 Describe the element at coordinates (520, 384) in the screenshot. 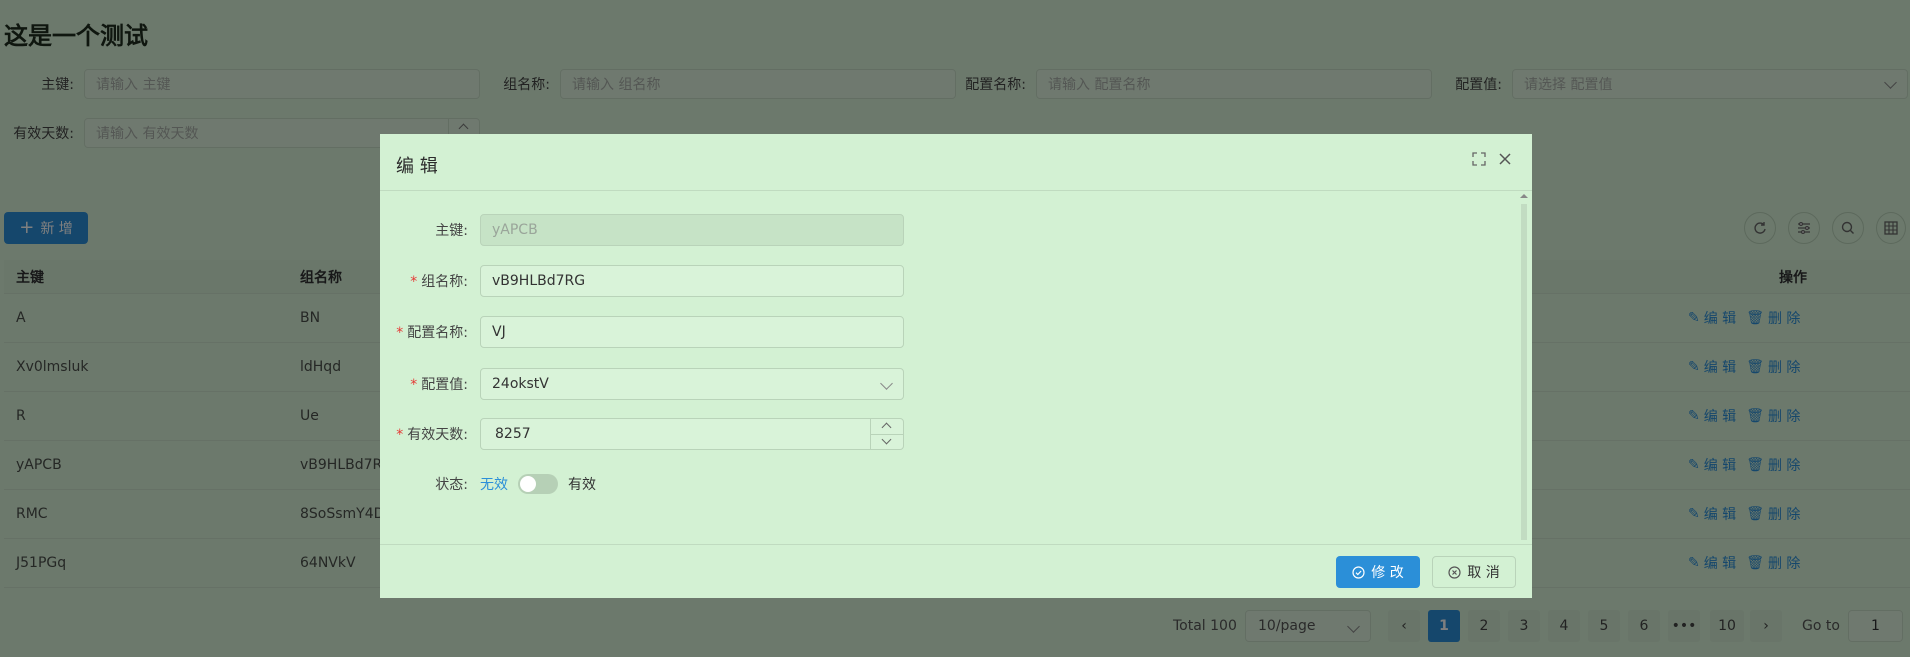

I see `field-config-value-text: 24okstV` at that location.